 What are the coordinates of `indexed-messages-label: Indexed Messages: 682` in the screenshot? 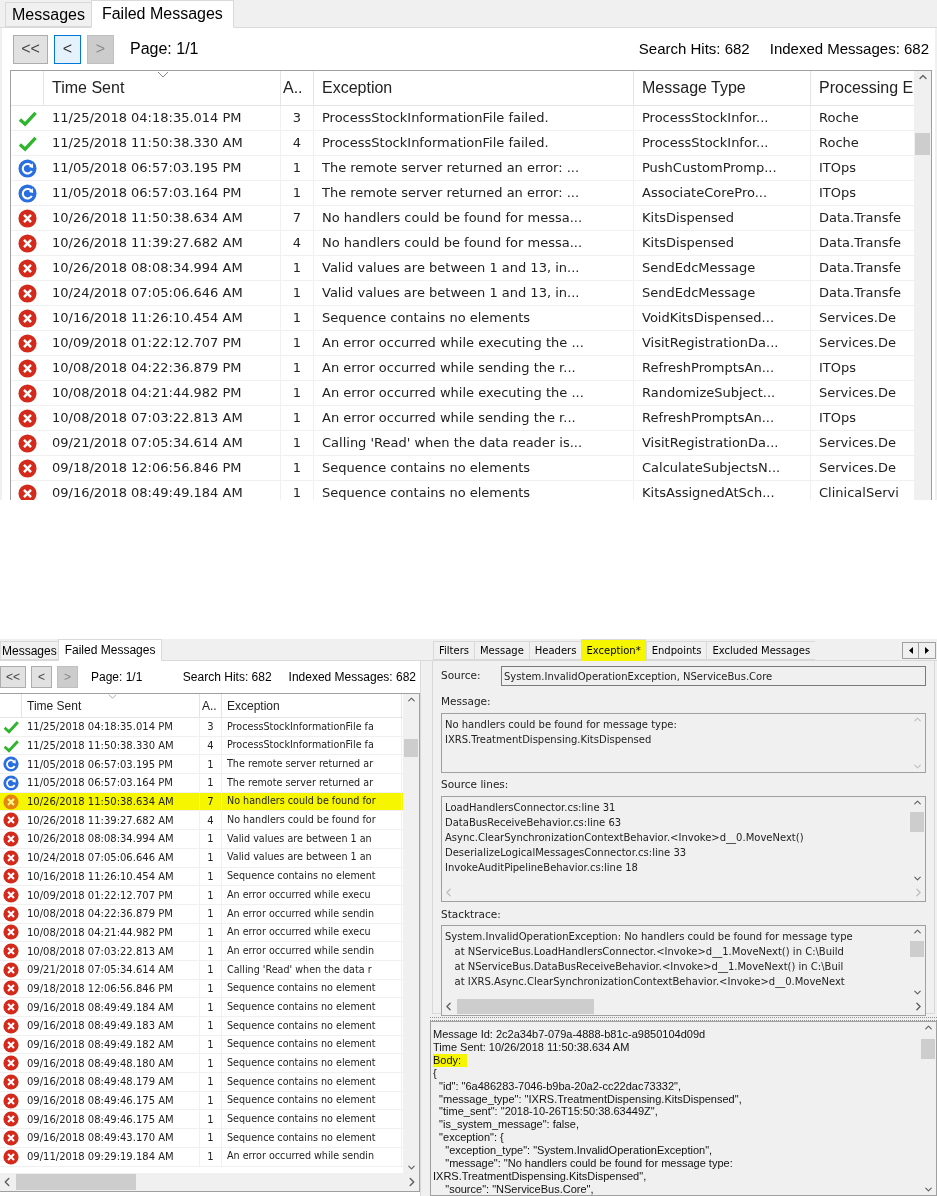 It's located at (849, 48).